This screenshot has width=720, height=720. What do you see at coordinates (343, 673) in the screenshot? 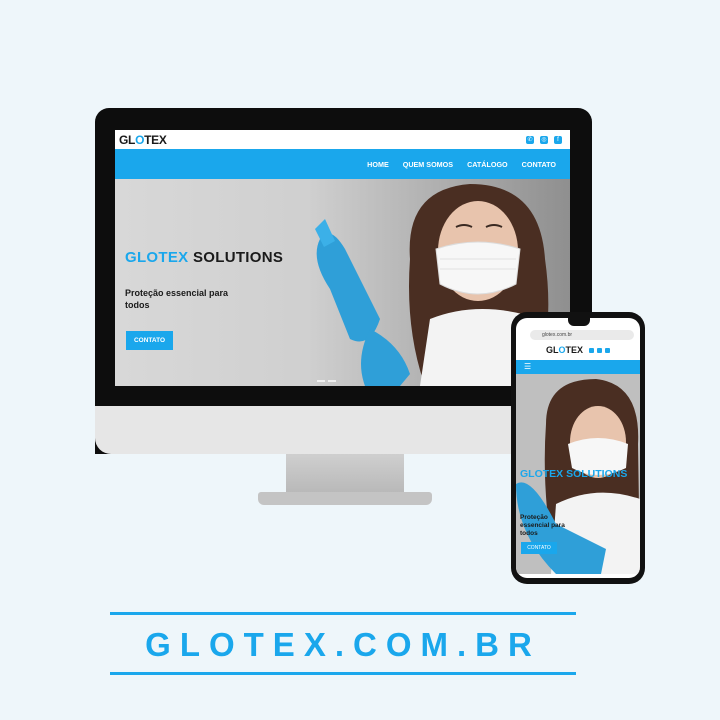
I see `banner-bottom-rule` at bounding box center [343, 673].